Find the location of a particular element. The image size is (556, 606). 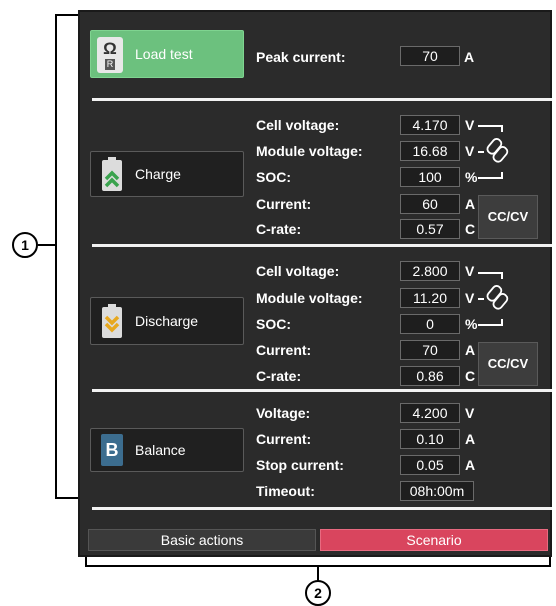

discharge-current-unit: A is located at coordinates (470, 350).